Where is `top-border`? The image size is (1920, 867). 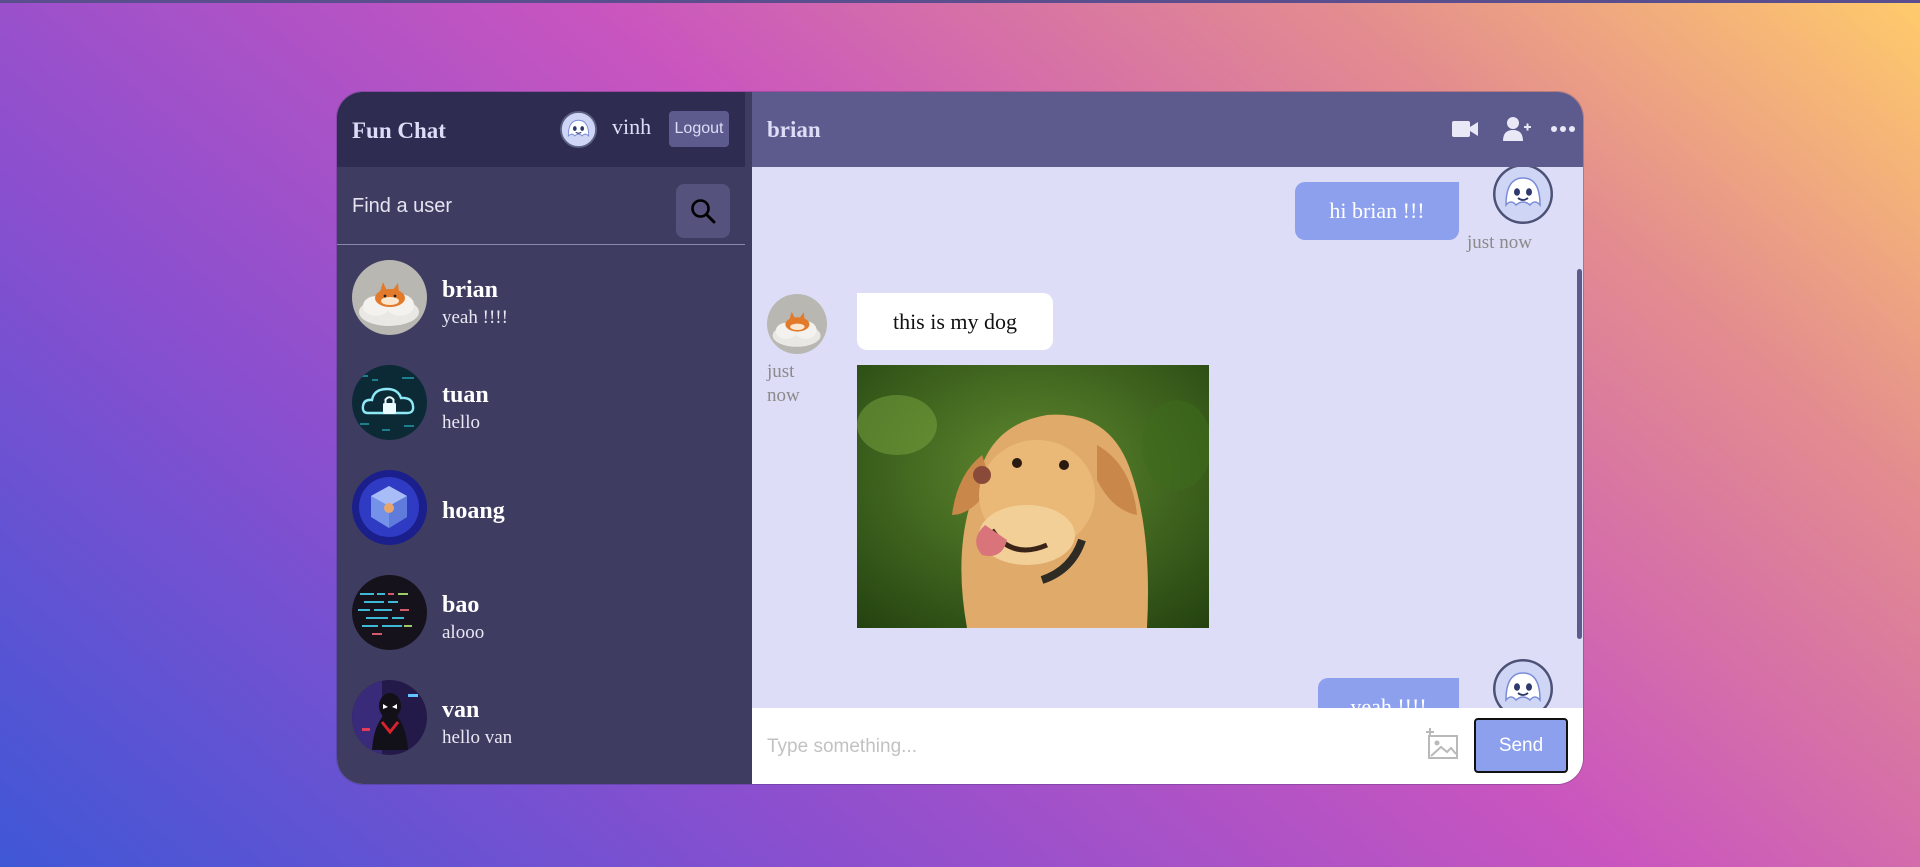
top-border is located at coordinates (960, 1).